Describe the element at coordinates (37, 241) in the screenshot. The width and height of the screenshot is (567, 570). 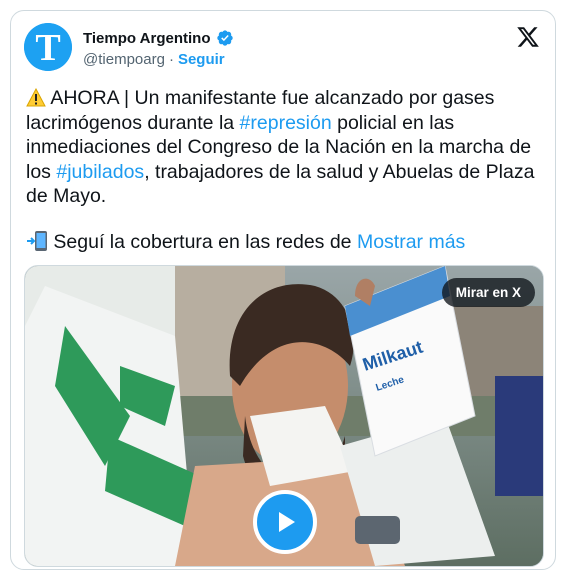
I see `mobile-arrow-icon` at that location.